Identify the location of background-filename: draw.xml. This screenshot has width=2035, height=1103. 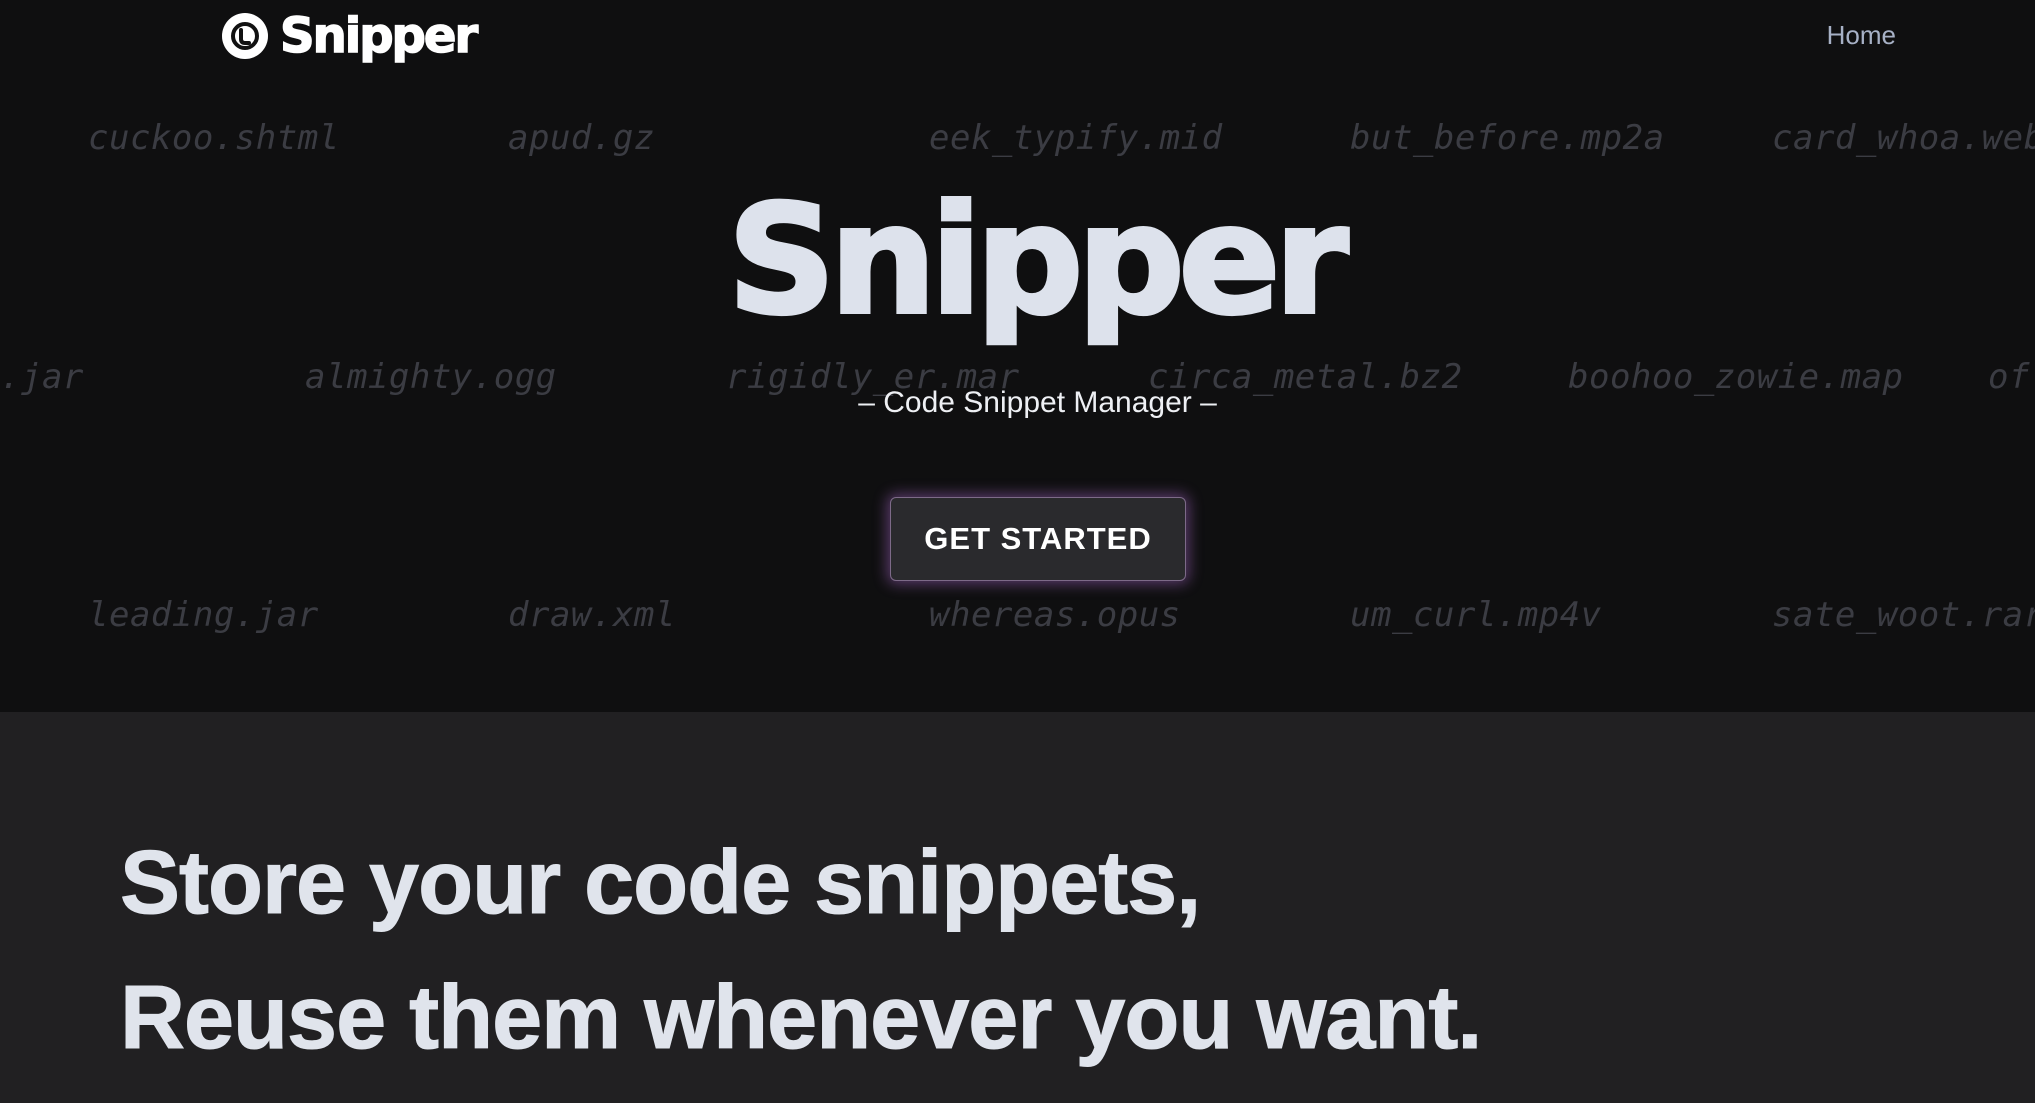
(592, 615).